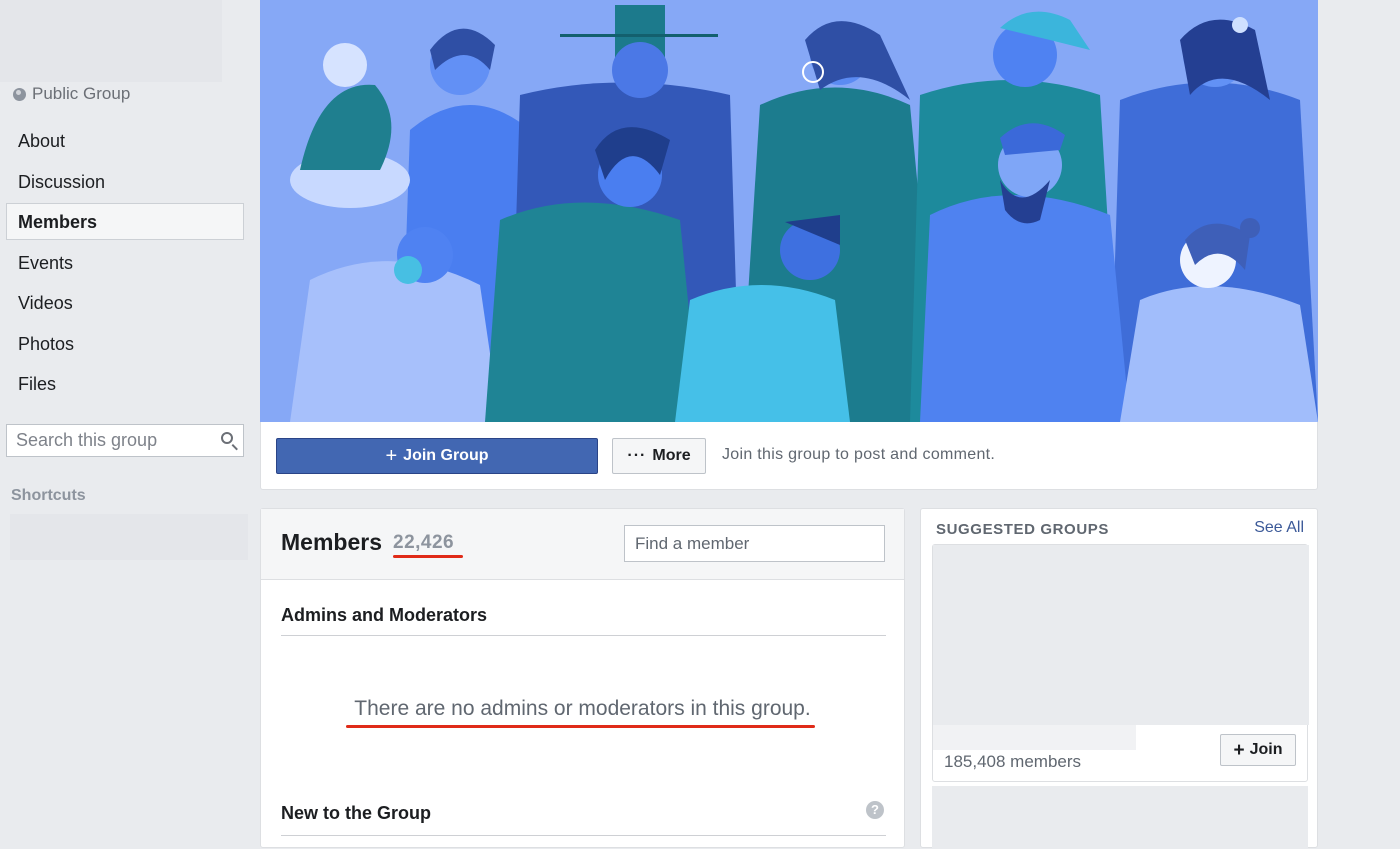 This screenshot has width=1400, height=849. Describe the element at coordinates (125, 140) in the screenshot. I see `nav-item-about: About` at that location.